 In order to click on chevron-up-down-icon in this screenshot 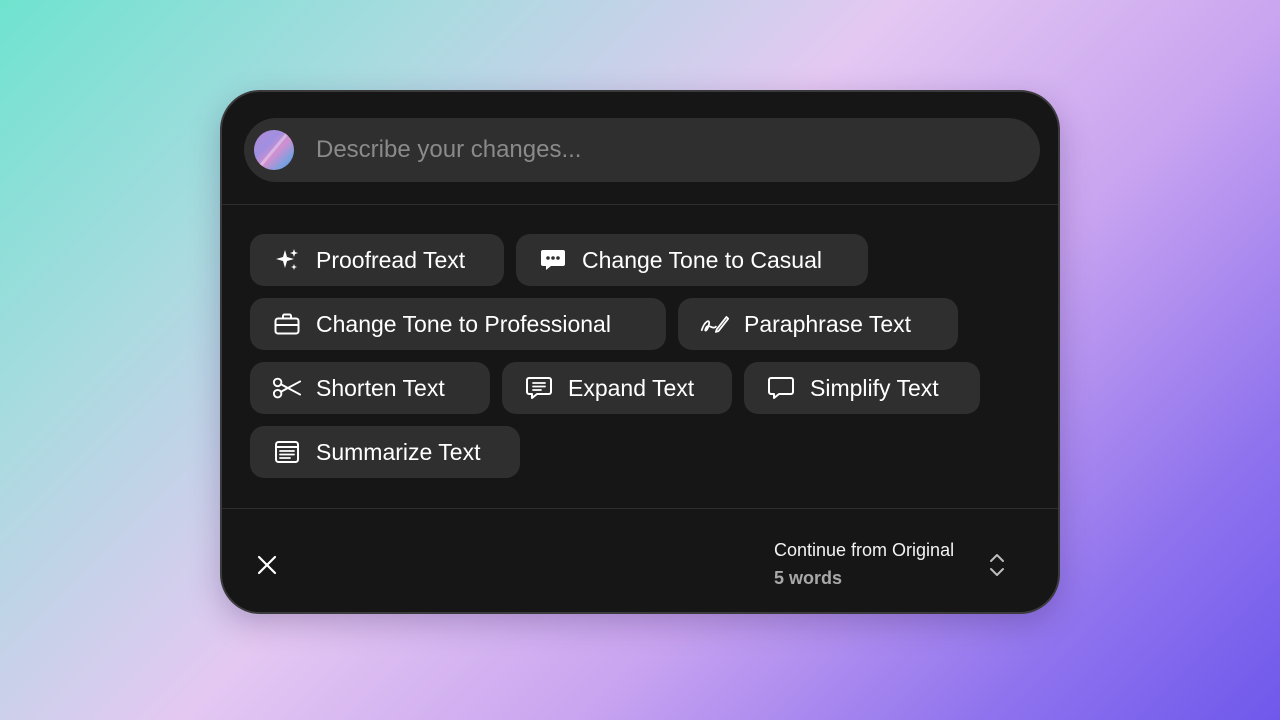, I will do `click(997, 565)`.